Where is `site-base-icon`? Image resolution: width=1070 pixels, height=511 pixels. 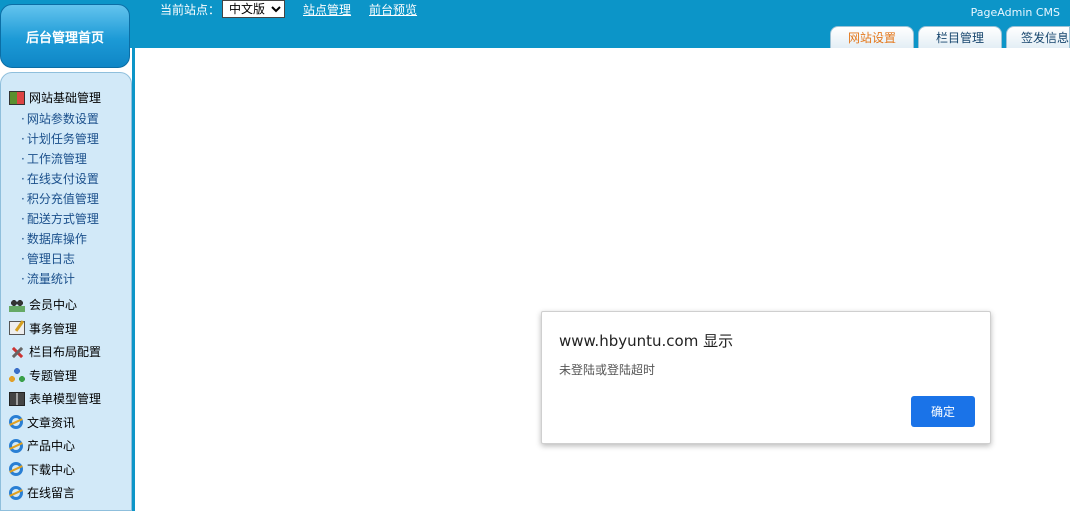 site-base-icon is located at coordinates (17, 97).